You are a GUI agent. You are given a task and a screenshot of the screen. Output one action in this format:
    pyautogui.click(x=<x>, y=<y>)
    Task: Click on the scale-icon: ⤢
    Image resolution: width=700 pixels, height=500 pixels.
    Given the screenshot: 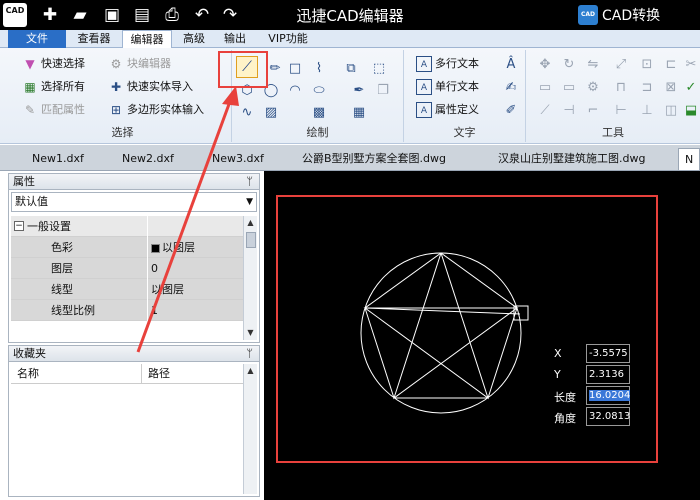 What is the action you would take?
    pyautogui.click(x=621, y=65)
    